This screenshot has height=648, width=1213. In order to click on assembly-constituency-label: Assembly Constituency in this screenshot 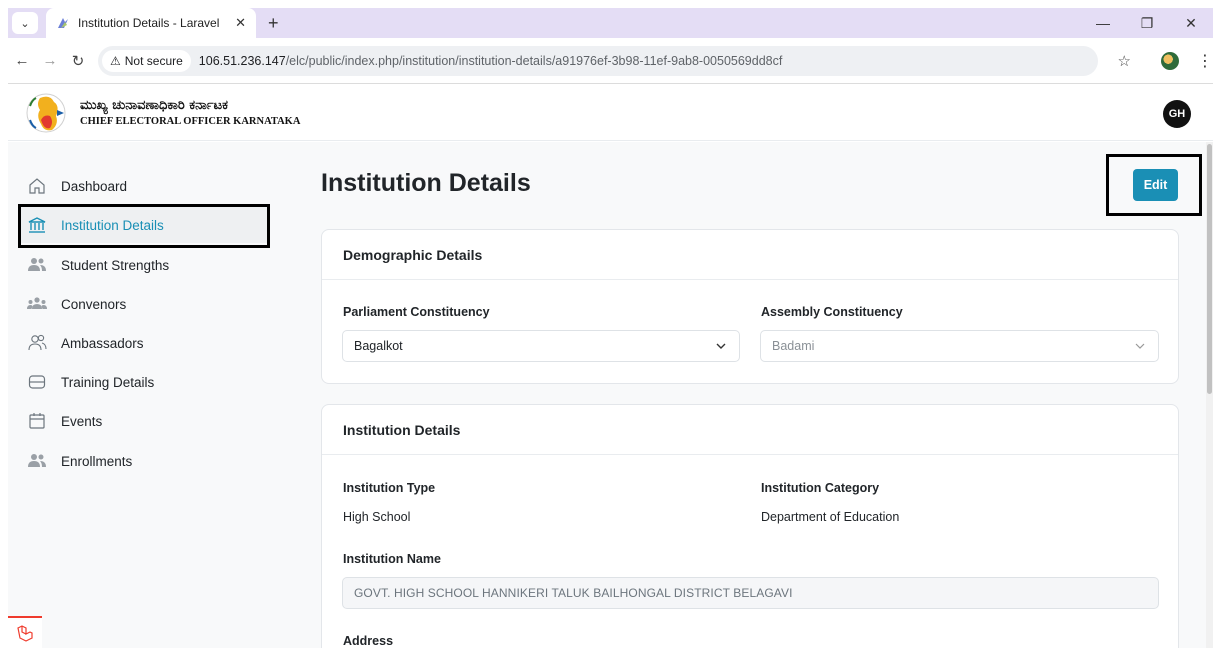, I will do `click(832, 312)`.